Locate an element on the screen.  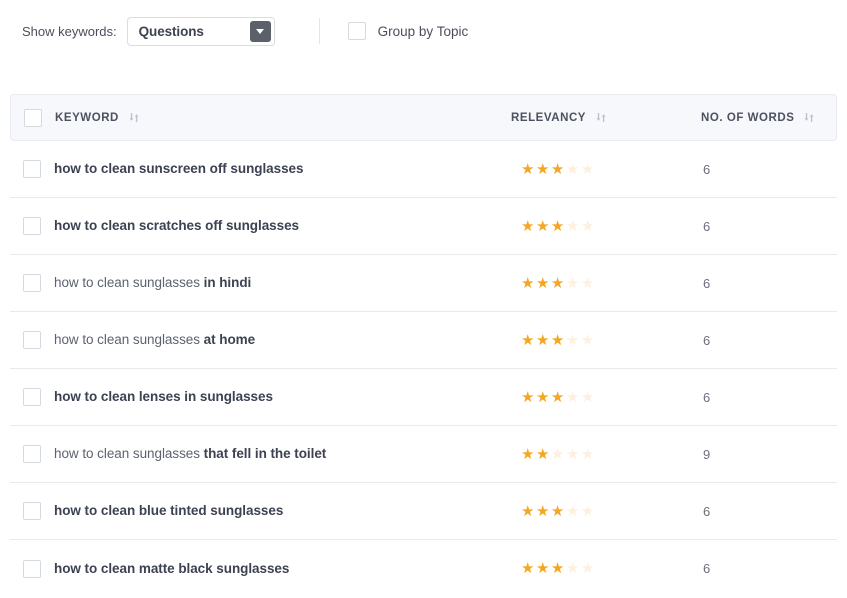
keyword-text: how to clean sunscreen off sunglasses is located at coordinates (179, 168).